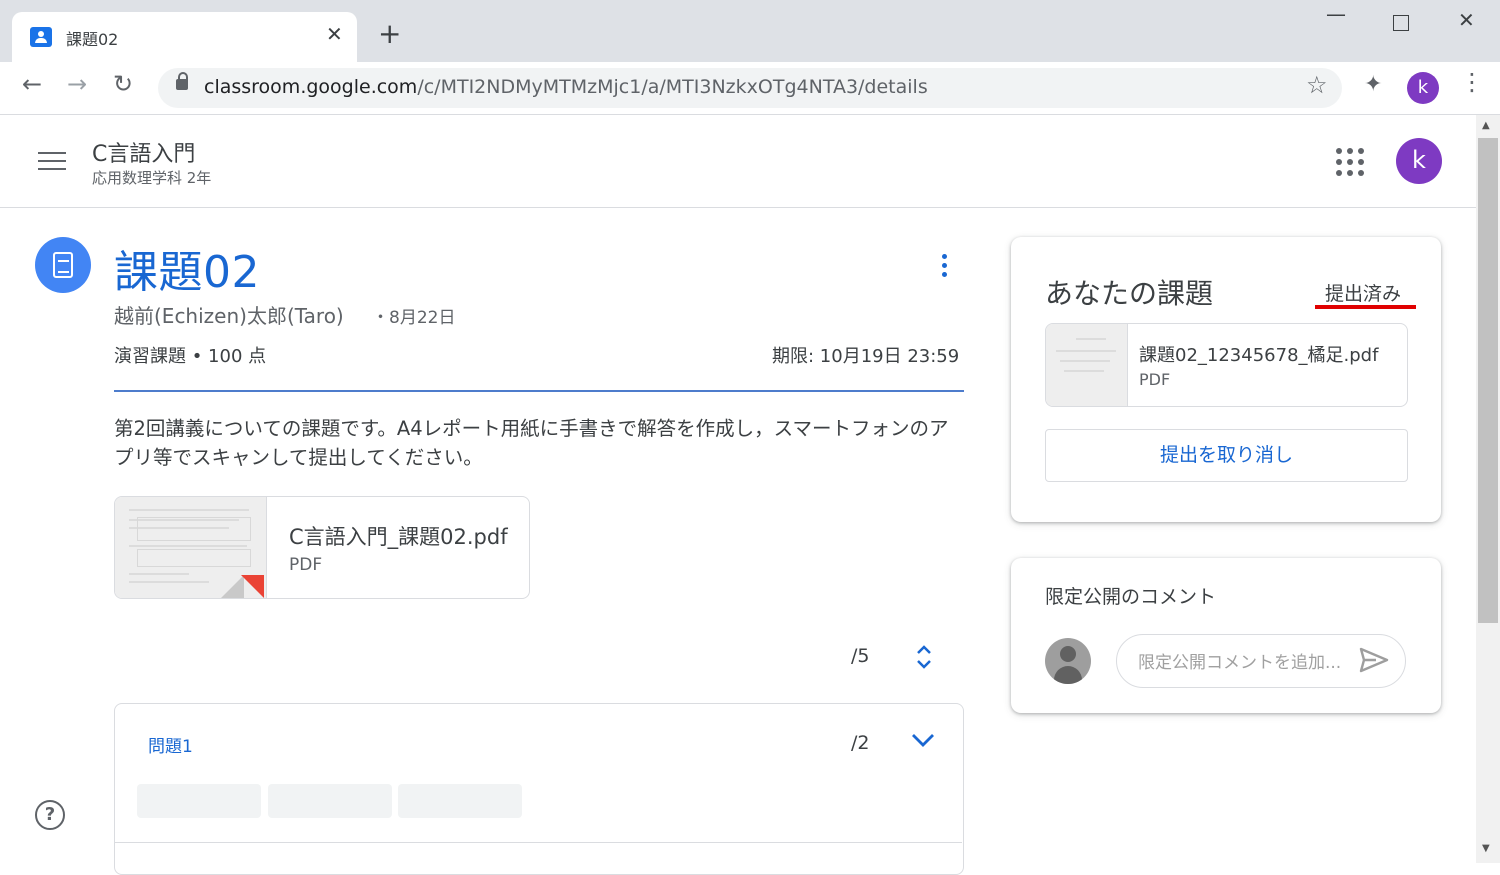  What do you see at coordinates (1068, 661) in the screenshot?
I see `user-avatar-icon` at bounding box center [1068, 661].